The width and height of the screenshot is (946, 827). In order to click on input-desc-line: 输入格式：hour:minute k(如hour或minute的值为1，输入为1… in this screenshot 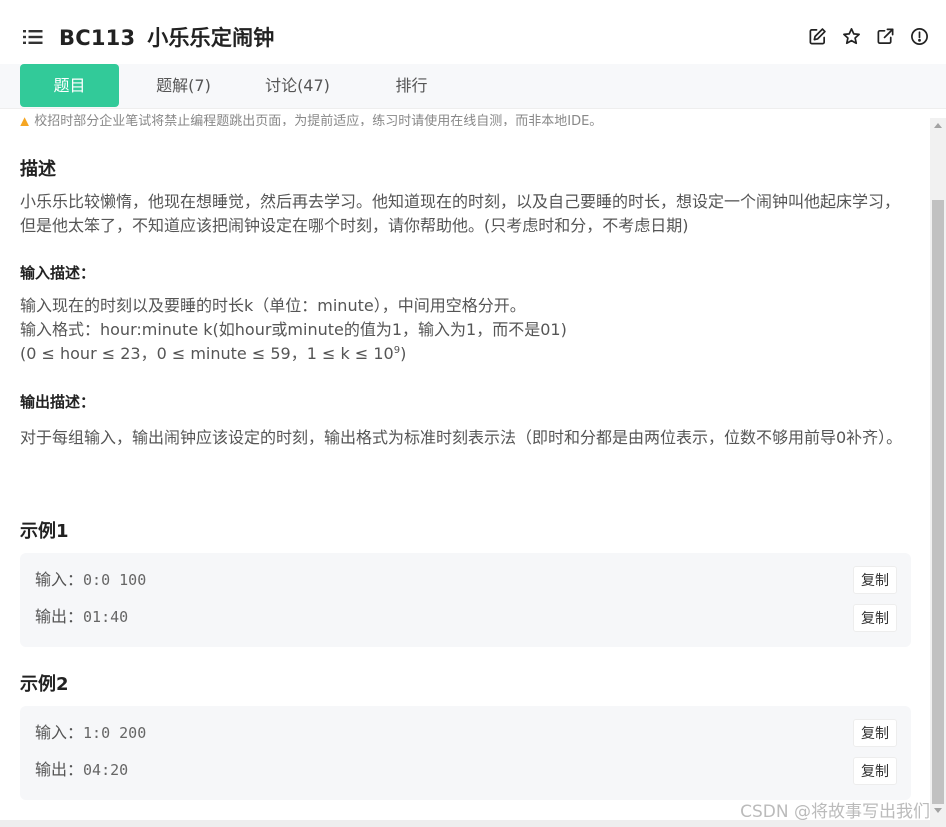, I will do `click(293, 329)`.